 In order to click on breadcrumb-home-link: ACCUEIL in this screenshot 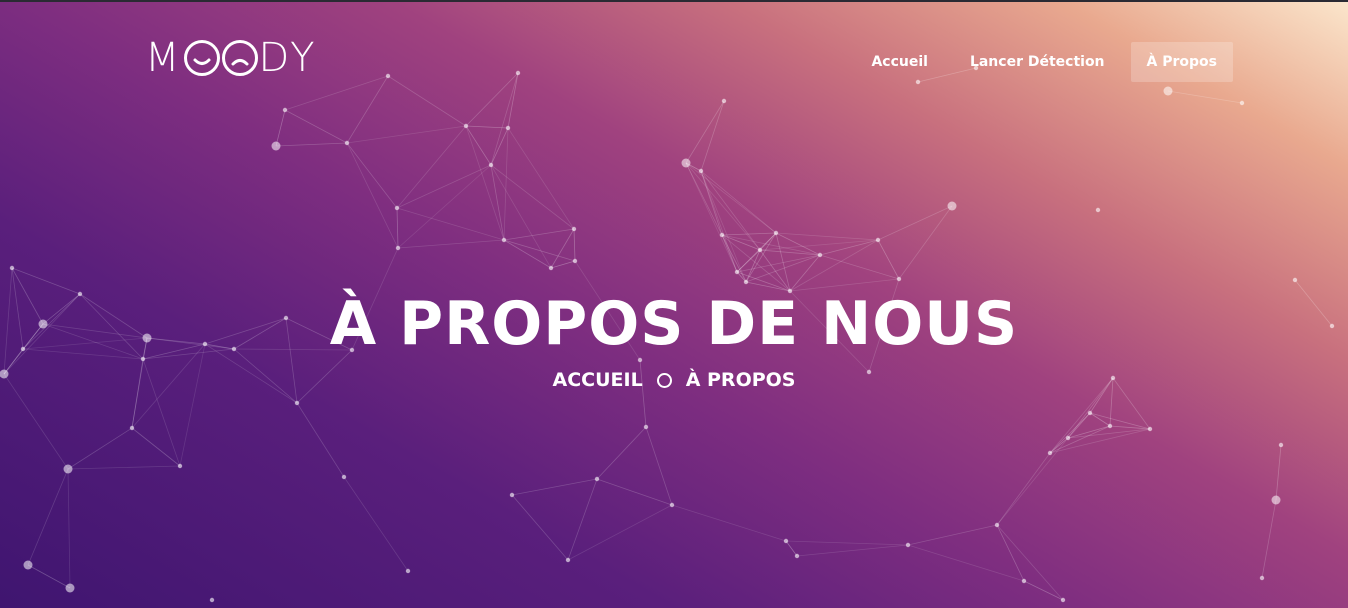, I will do `click(598, 380)`.